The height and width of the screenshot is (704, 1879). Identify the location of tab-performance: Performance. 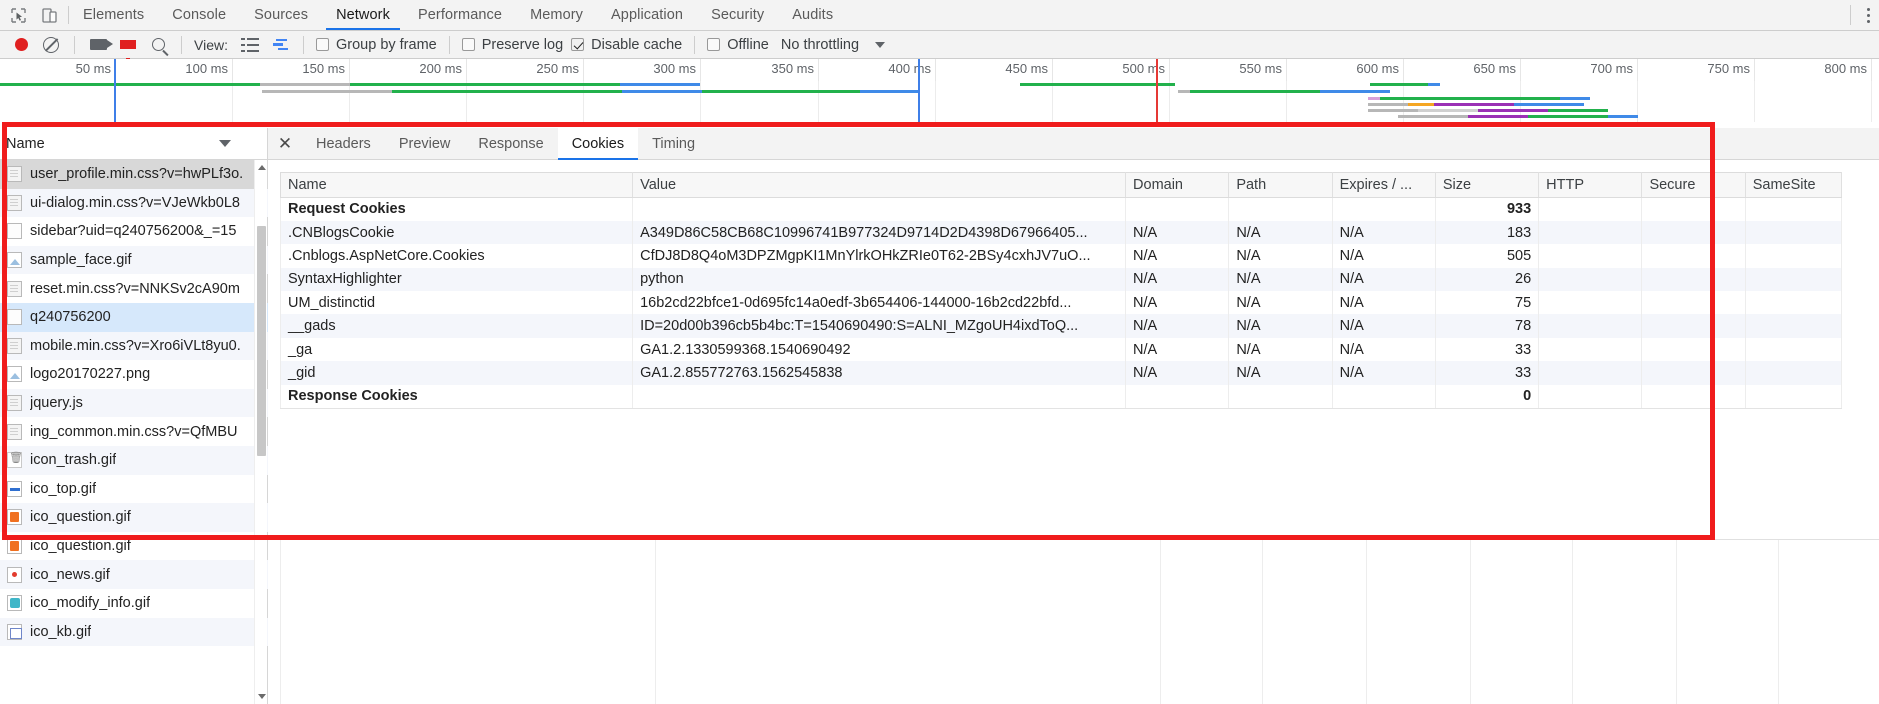
(460, 15).